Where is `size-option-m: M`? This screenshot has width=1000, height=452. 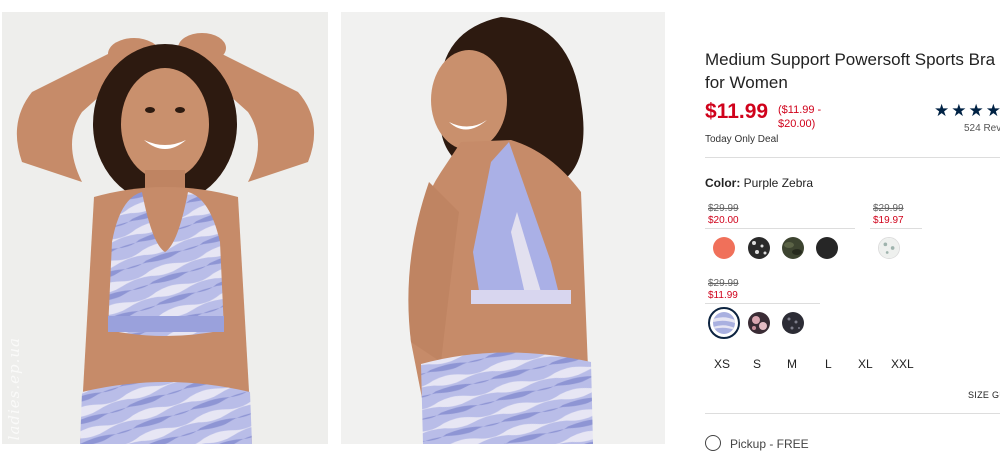
size-option-m: M is located at coordinates (792, 364).